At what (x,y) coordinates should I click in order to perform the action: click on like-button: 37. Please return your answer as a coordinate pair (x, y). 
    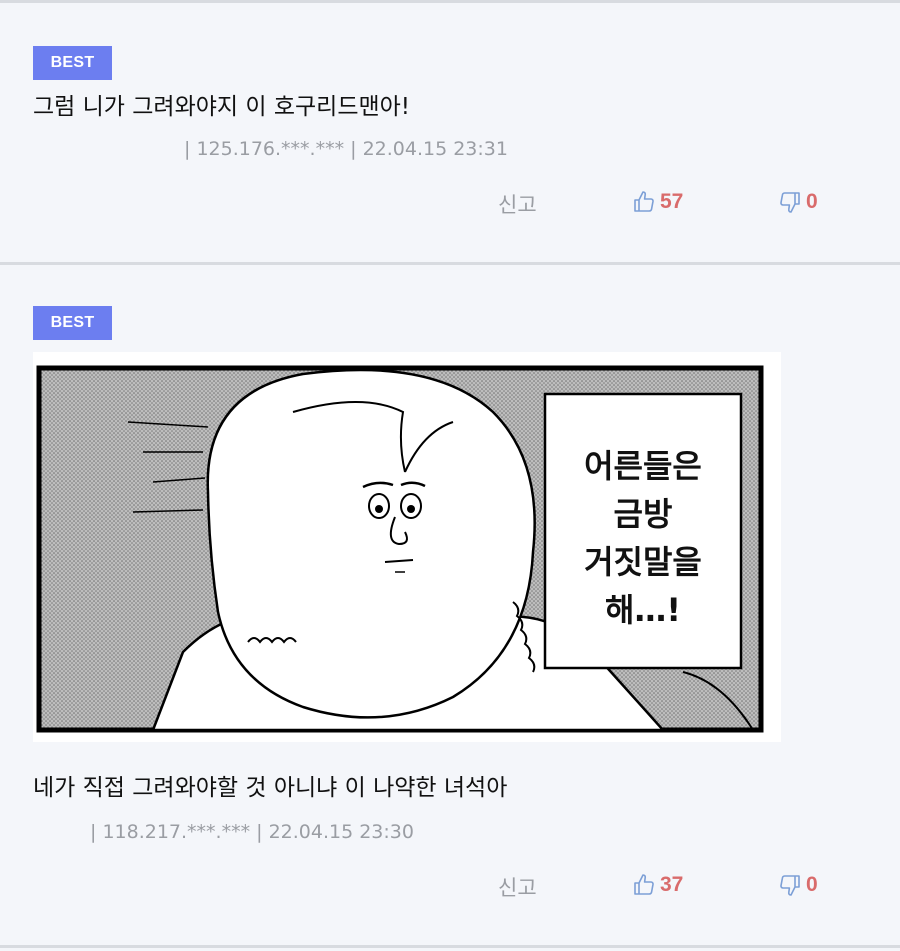
    Looking at the image, I should click on (657, 885).